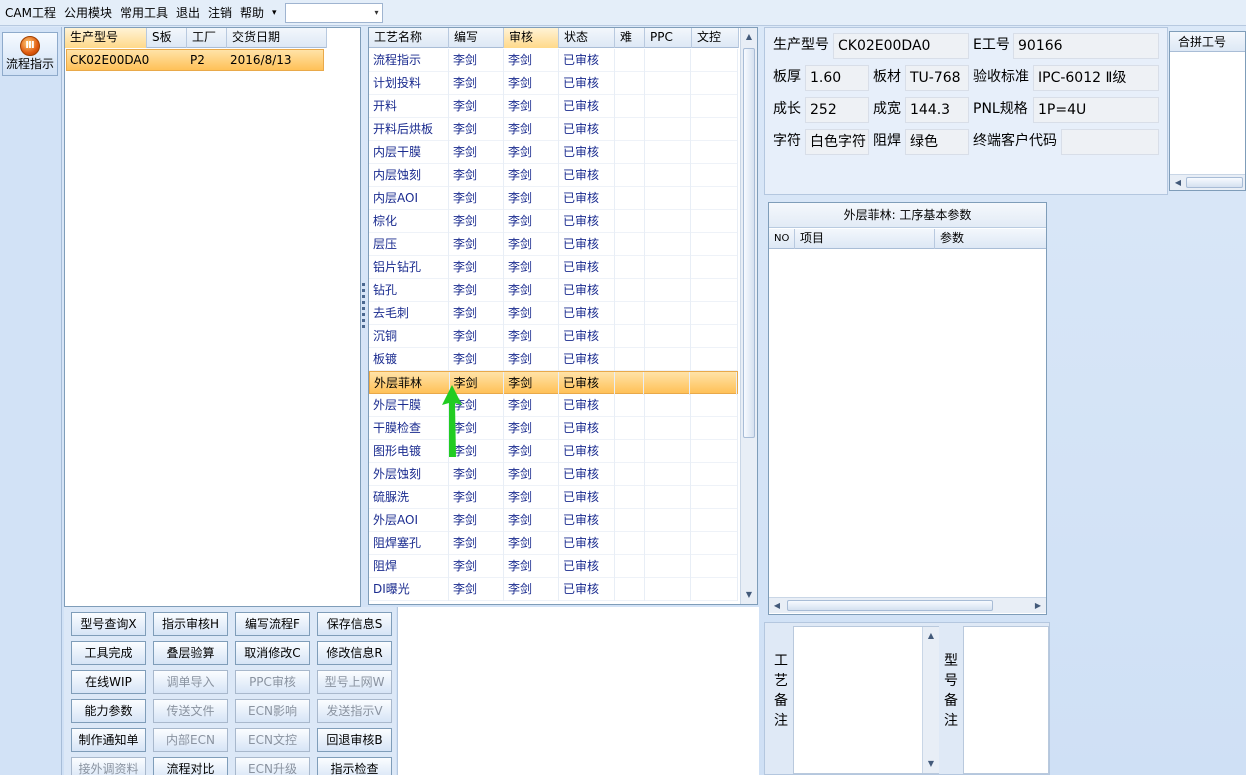 This screenshot has height=775, width=1246. I want to click on edit-info-button: 修改信息R, so click(354, 653).